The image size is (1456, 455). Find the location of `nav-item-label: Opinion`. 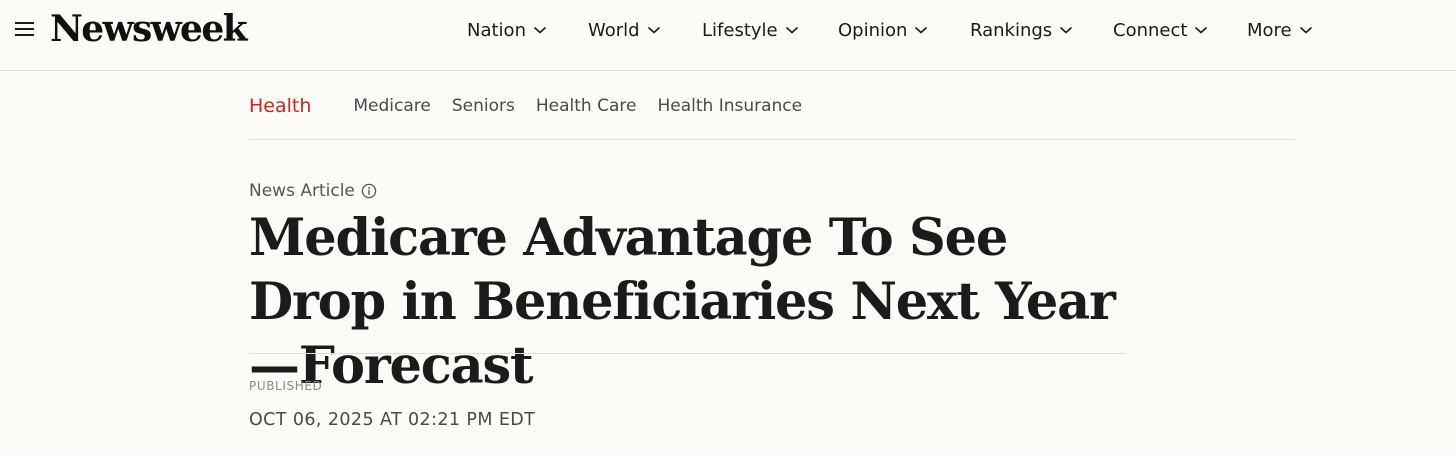

nav-item-label: Opinion is located at coordinates (873, 30).